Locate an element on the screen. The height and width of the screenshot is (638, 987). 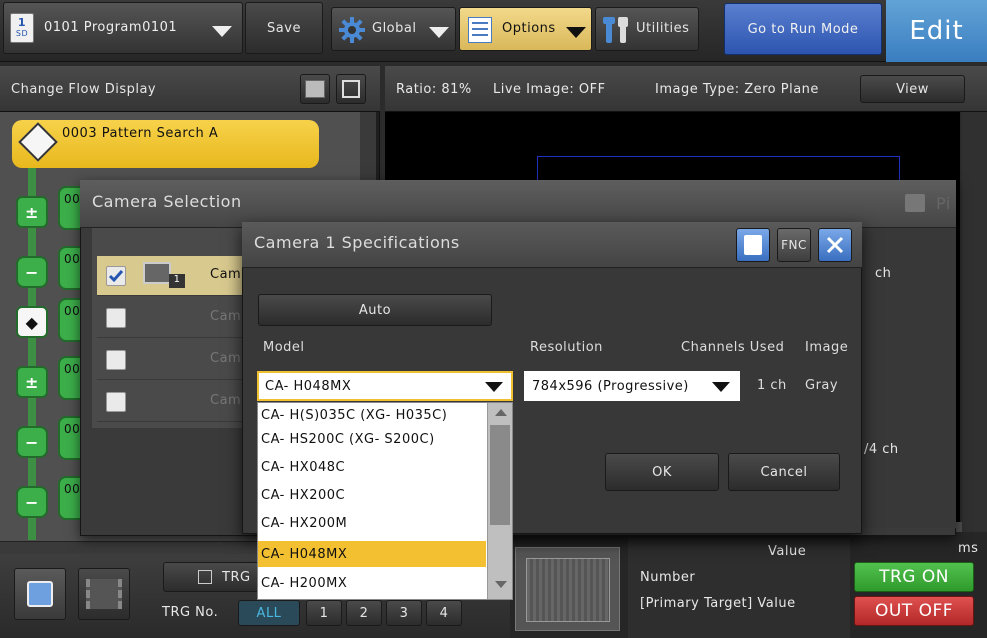
channel-label: ch is located at coordinates (883, 273).